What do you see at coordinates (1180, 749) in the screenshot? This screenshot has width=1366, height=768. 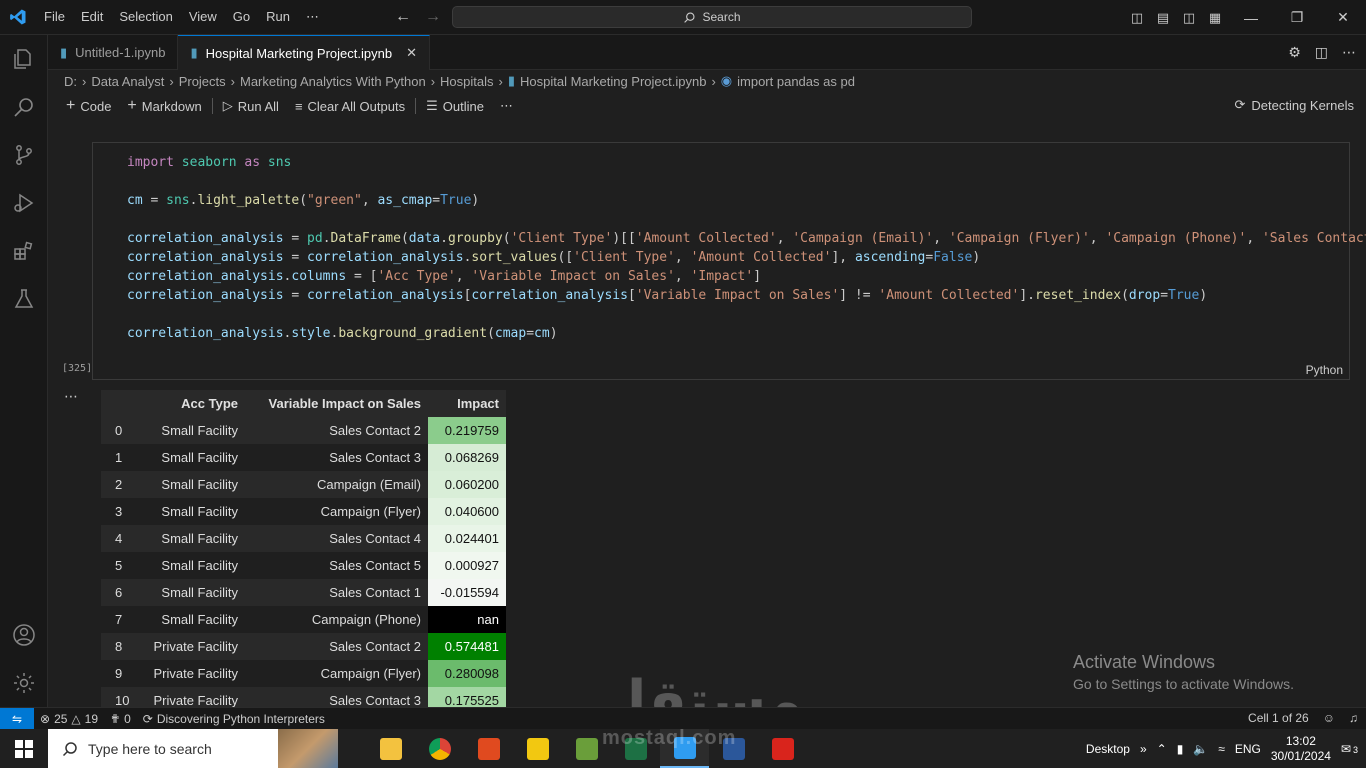 I see `battery-icon: ▮` at bounding box center [1180, 749].